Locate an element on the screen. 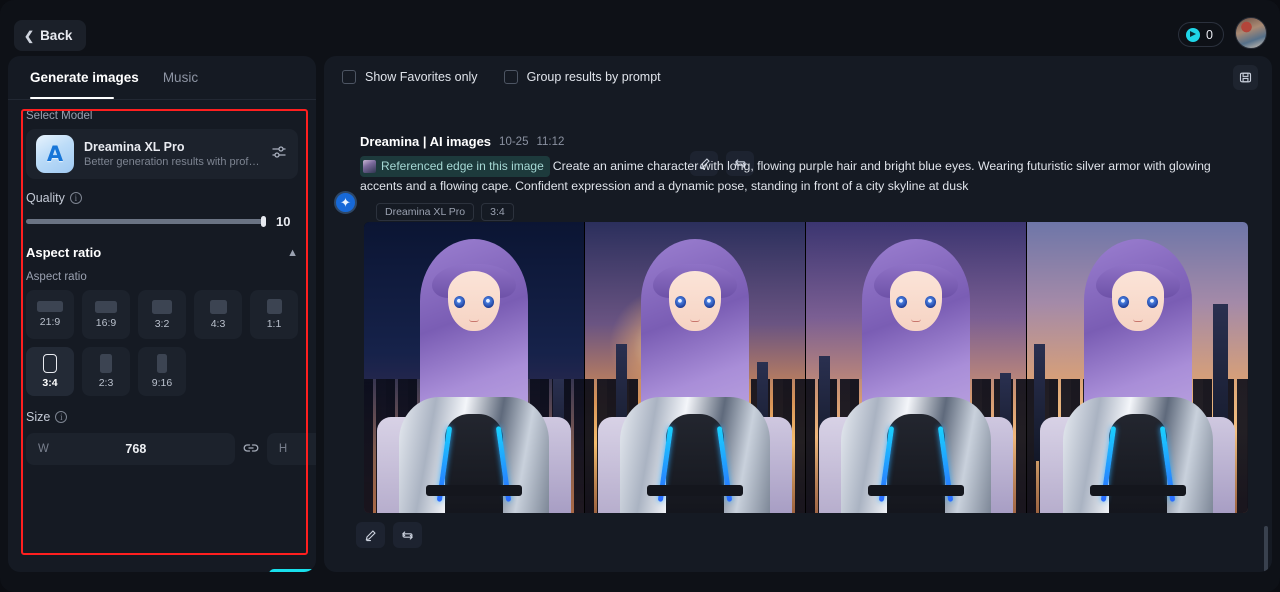 The height and width of the screenshot is (592, 1280). tab-music-label: Music is located at coordinates (180, 77).